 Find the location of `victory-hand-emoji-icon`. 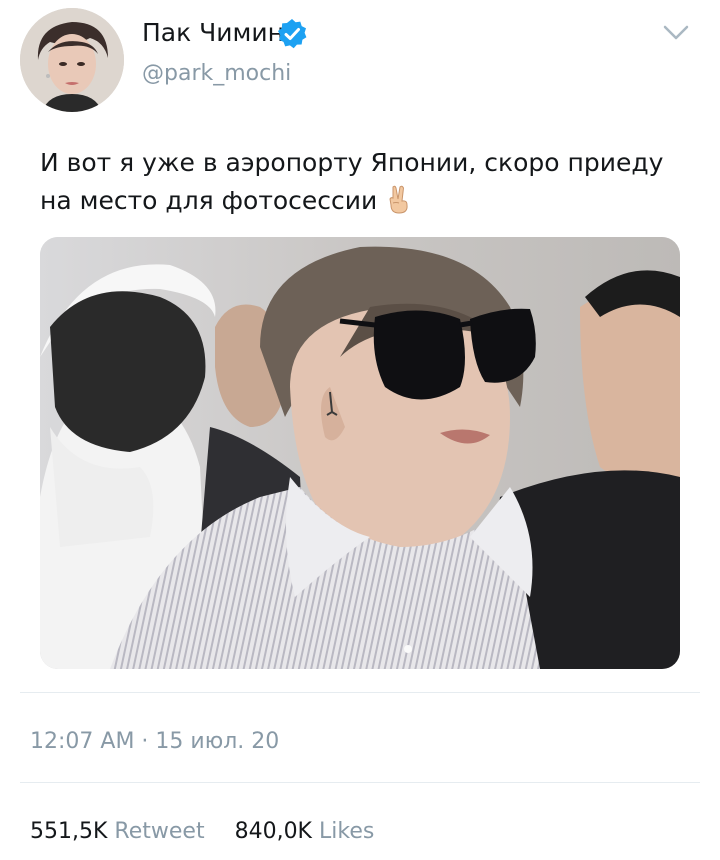

victory-hand-emoji-icon is located at coordinates (398, 199).